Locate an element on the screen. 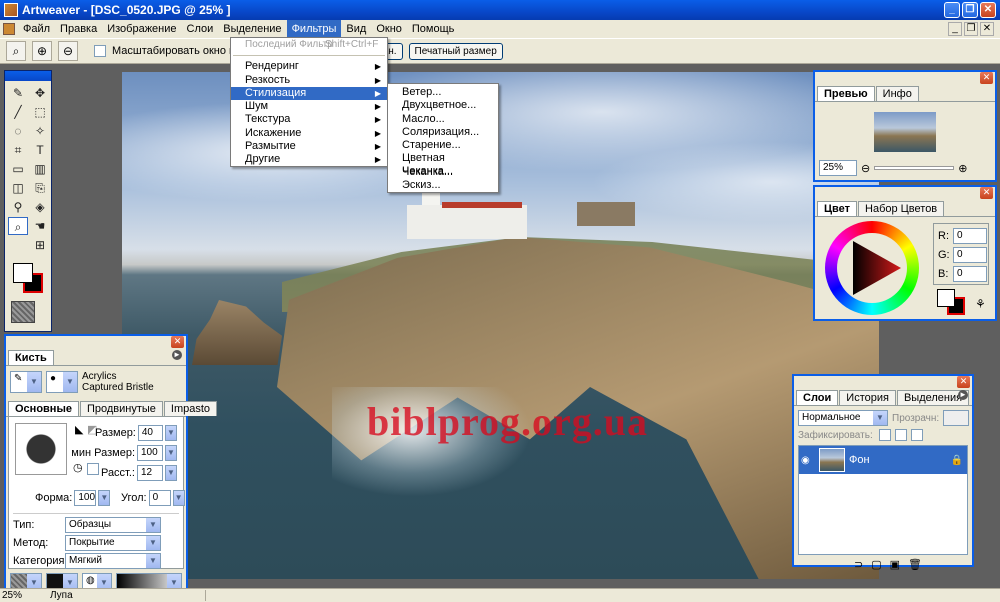 The height and width of the screenshot is (602, 1000). tab-info: Инфо is located at coordinates (897, 93).